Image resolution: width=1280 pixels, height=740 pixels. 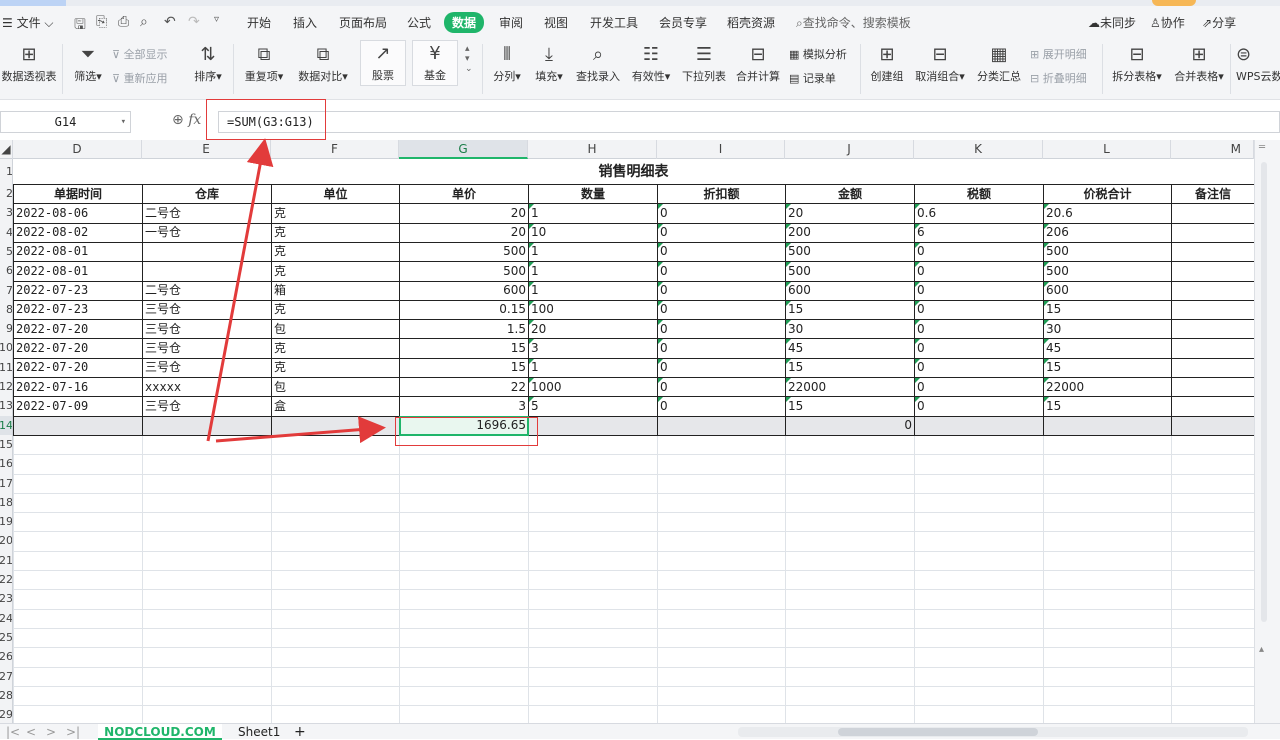 I want to click on tab-developer: 开发工具, so click(x=614, y=22).